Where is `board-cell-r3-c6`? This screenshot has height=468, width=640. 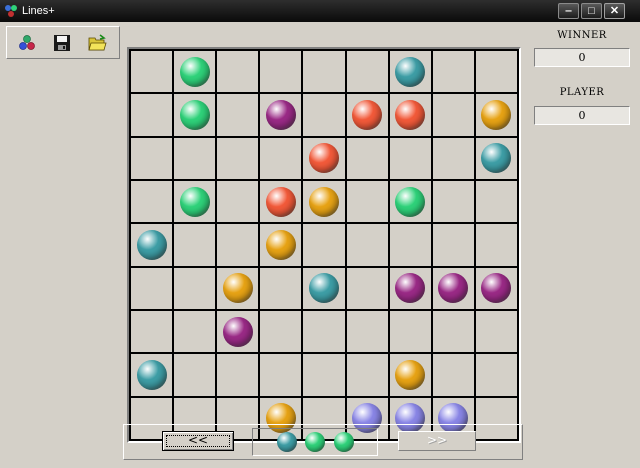
board-cell-r3-c6 is located at coordinates (366, 157).